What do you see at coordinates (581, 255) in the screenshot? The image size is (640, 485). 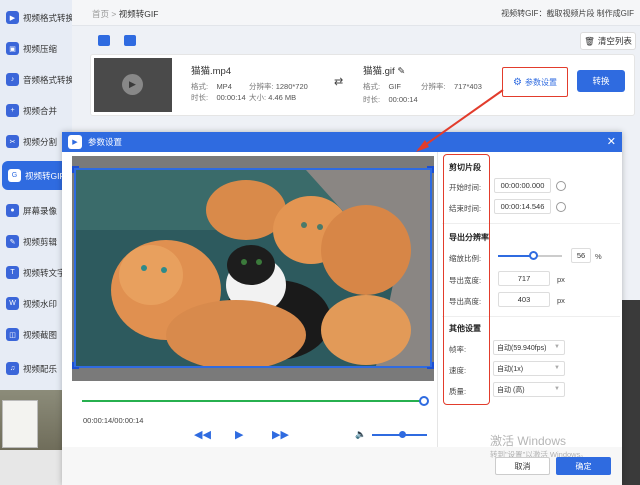 I see `scale-input: 56` at bounding box center [581, 255].